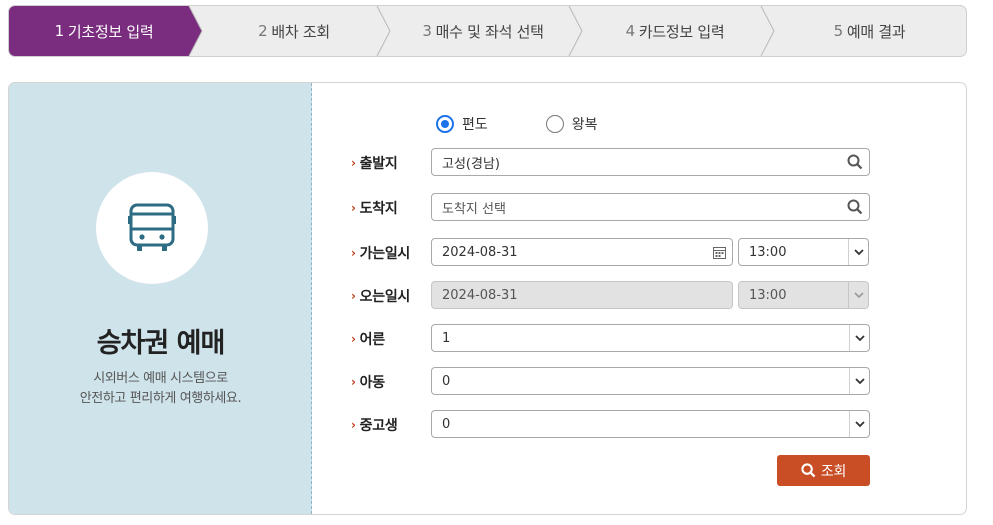 This screenshot has height=525, width=993. I want to click on child-label-text: 아동, so click(372, 383).